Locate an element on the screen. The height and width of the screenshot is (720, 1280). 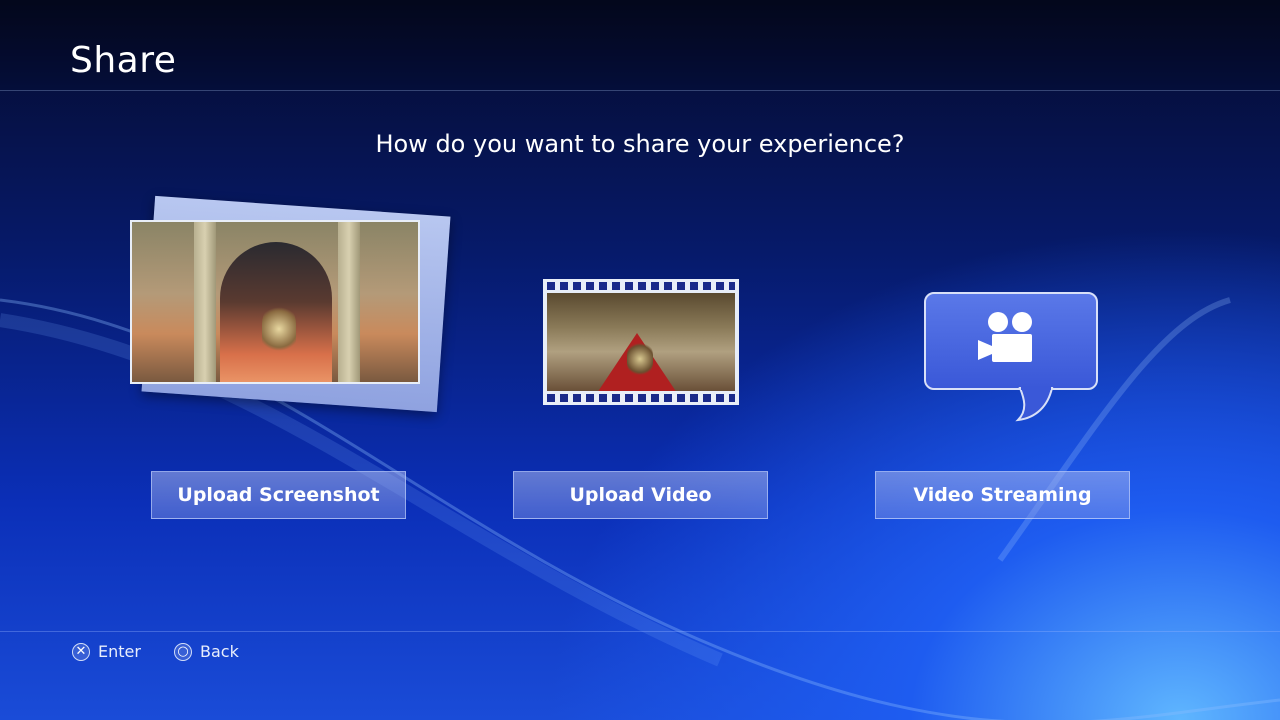
pillar-right is located at coordinates (349, 302).